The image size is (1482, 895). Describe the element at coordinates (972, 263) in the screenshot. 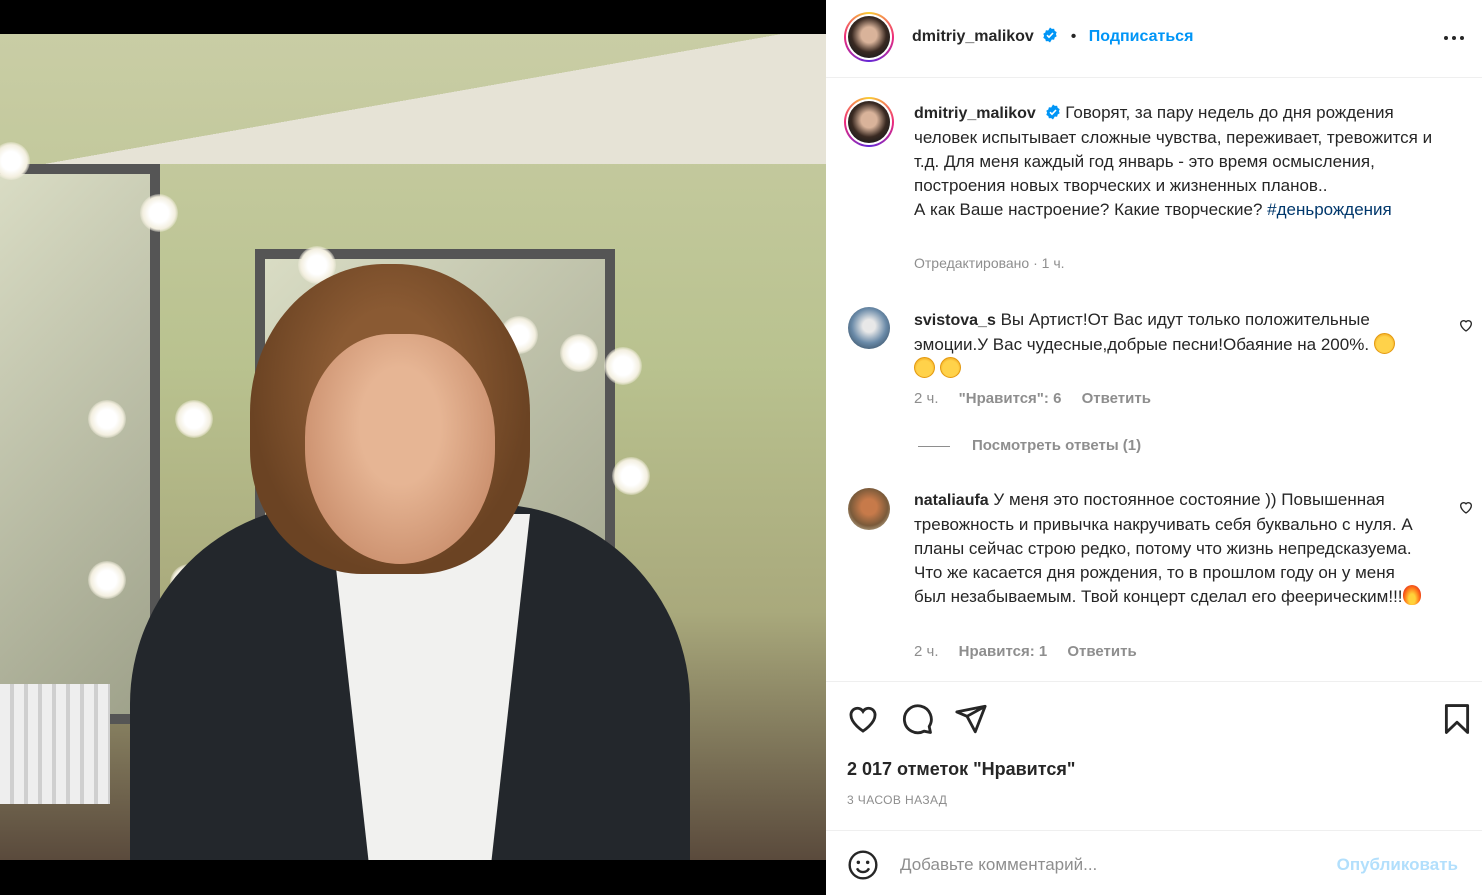

I see `edited-label: Отредактировано` at that location.